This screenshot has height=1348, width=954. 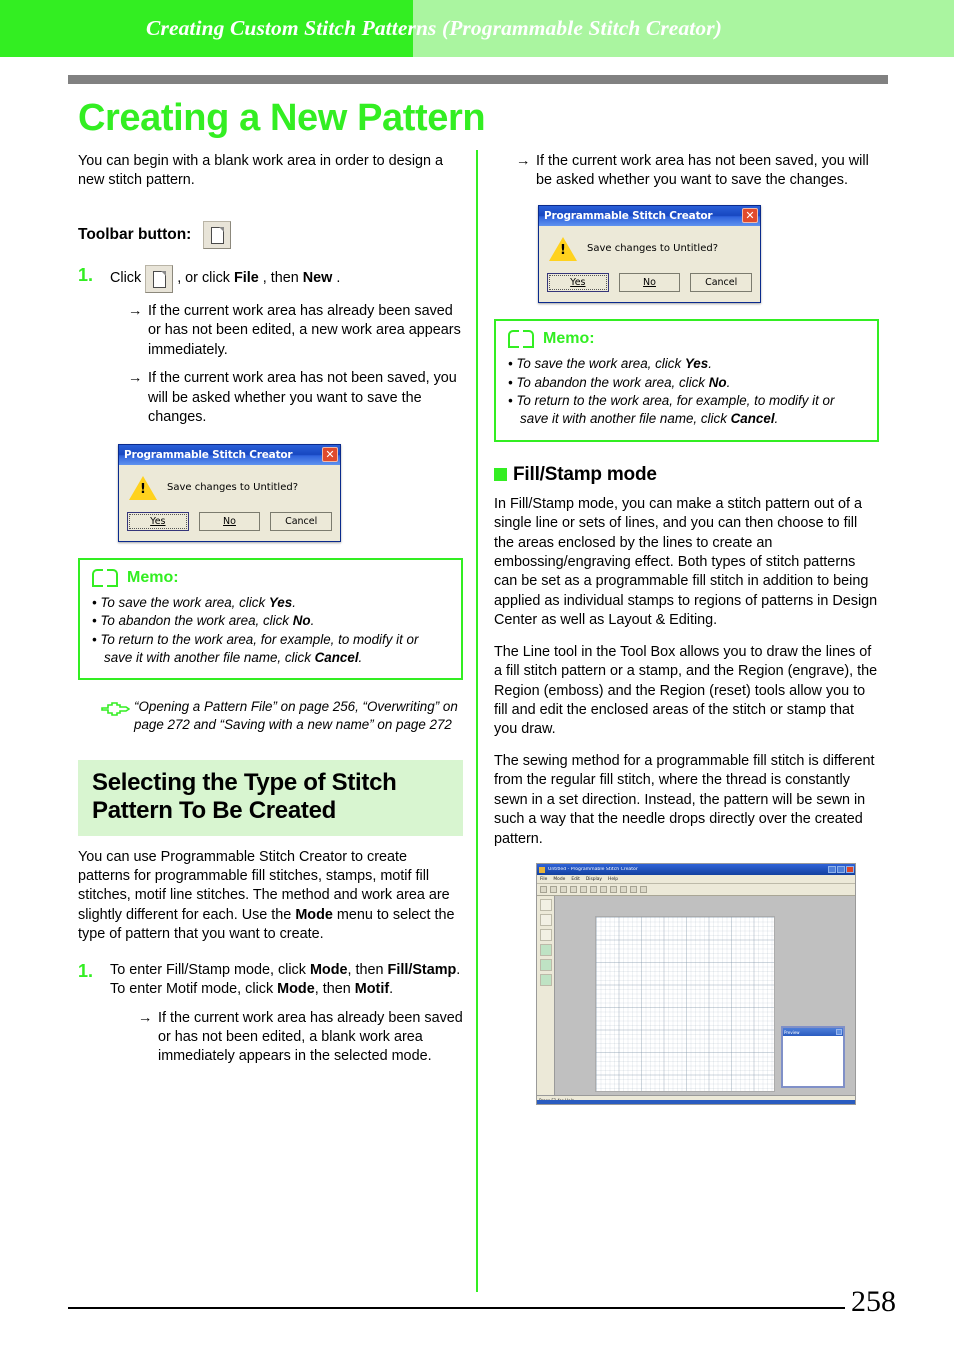 What do you see at coordinates (334, 989) in the screenshot?
I see `step-2-line2-b: , then` at bounding box center [334, 989].